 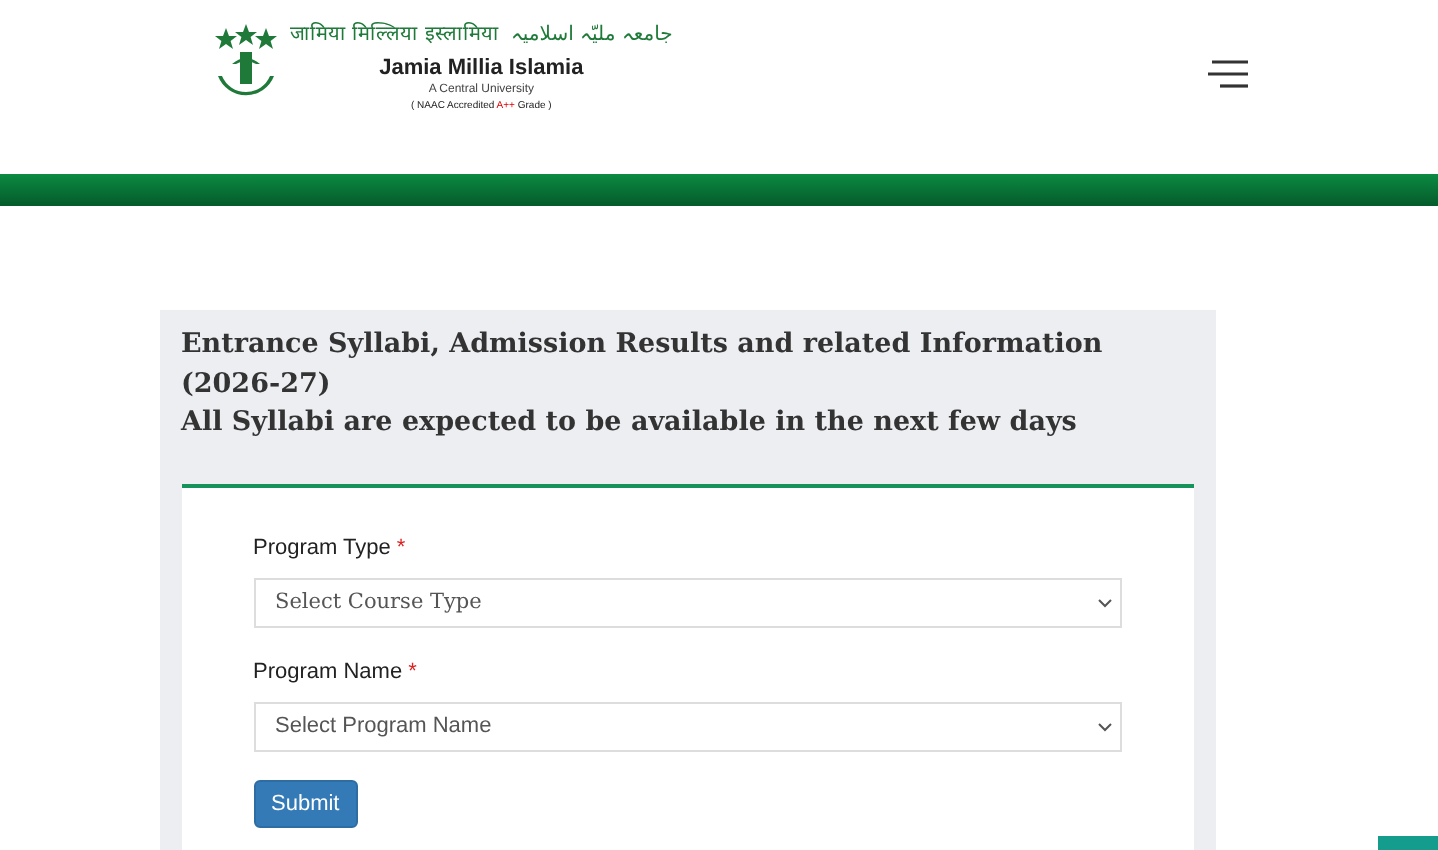 What do you see at coordinates (630, 423) in the screenshot?
I see `notice-heading: All Syllabi are expected to be available in the next few days` at bounding box center [630, 423].